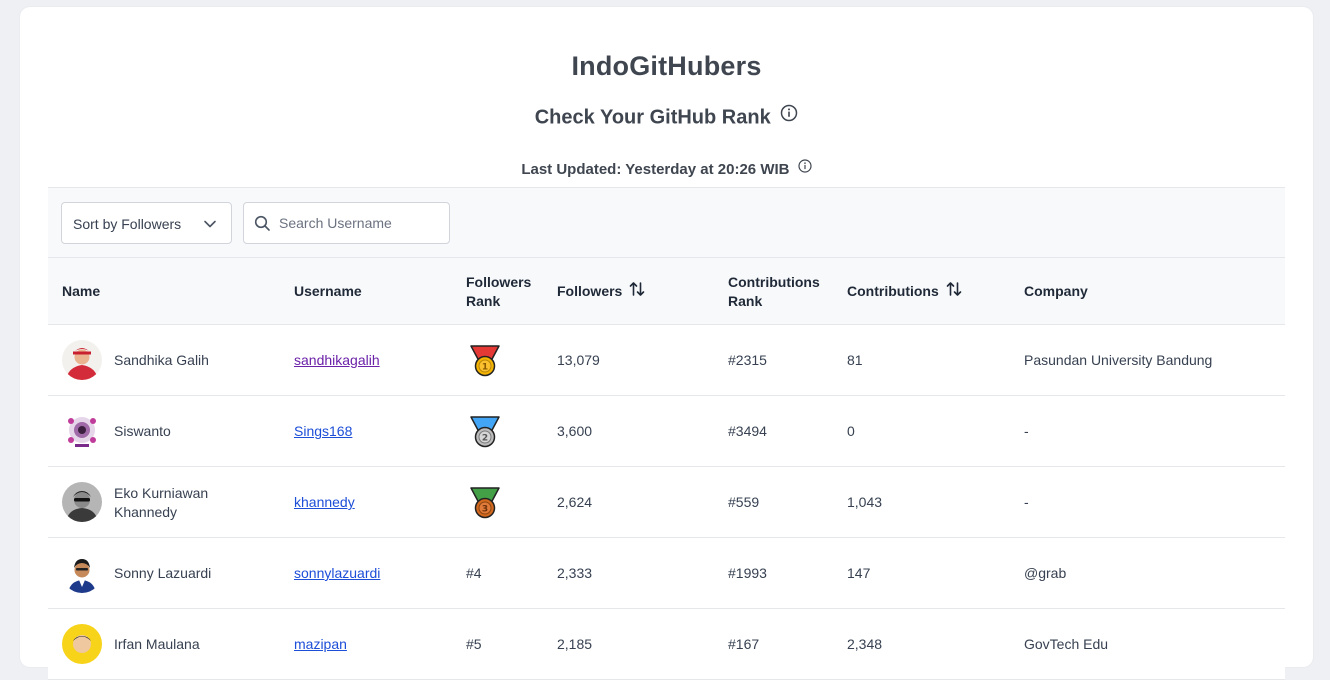  Describe the element at coordinates (893, 291) in the screenshot. I see `col-contributions-label: Contributions` at that location.